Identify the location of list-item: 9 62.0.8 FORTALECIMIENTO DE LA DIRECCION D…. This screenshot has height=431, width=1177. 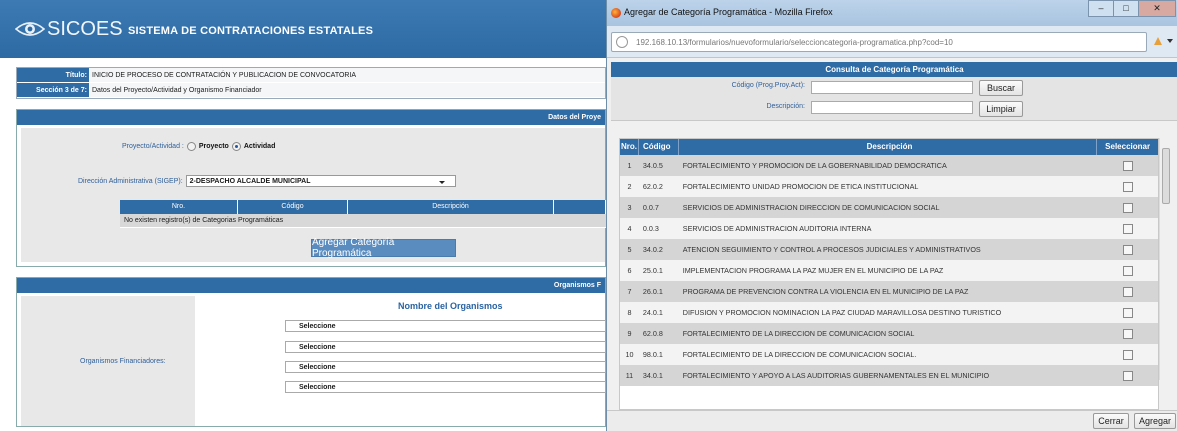
(889, 333).